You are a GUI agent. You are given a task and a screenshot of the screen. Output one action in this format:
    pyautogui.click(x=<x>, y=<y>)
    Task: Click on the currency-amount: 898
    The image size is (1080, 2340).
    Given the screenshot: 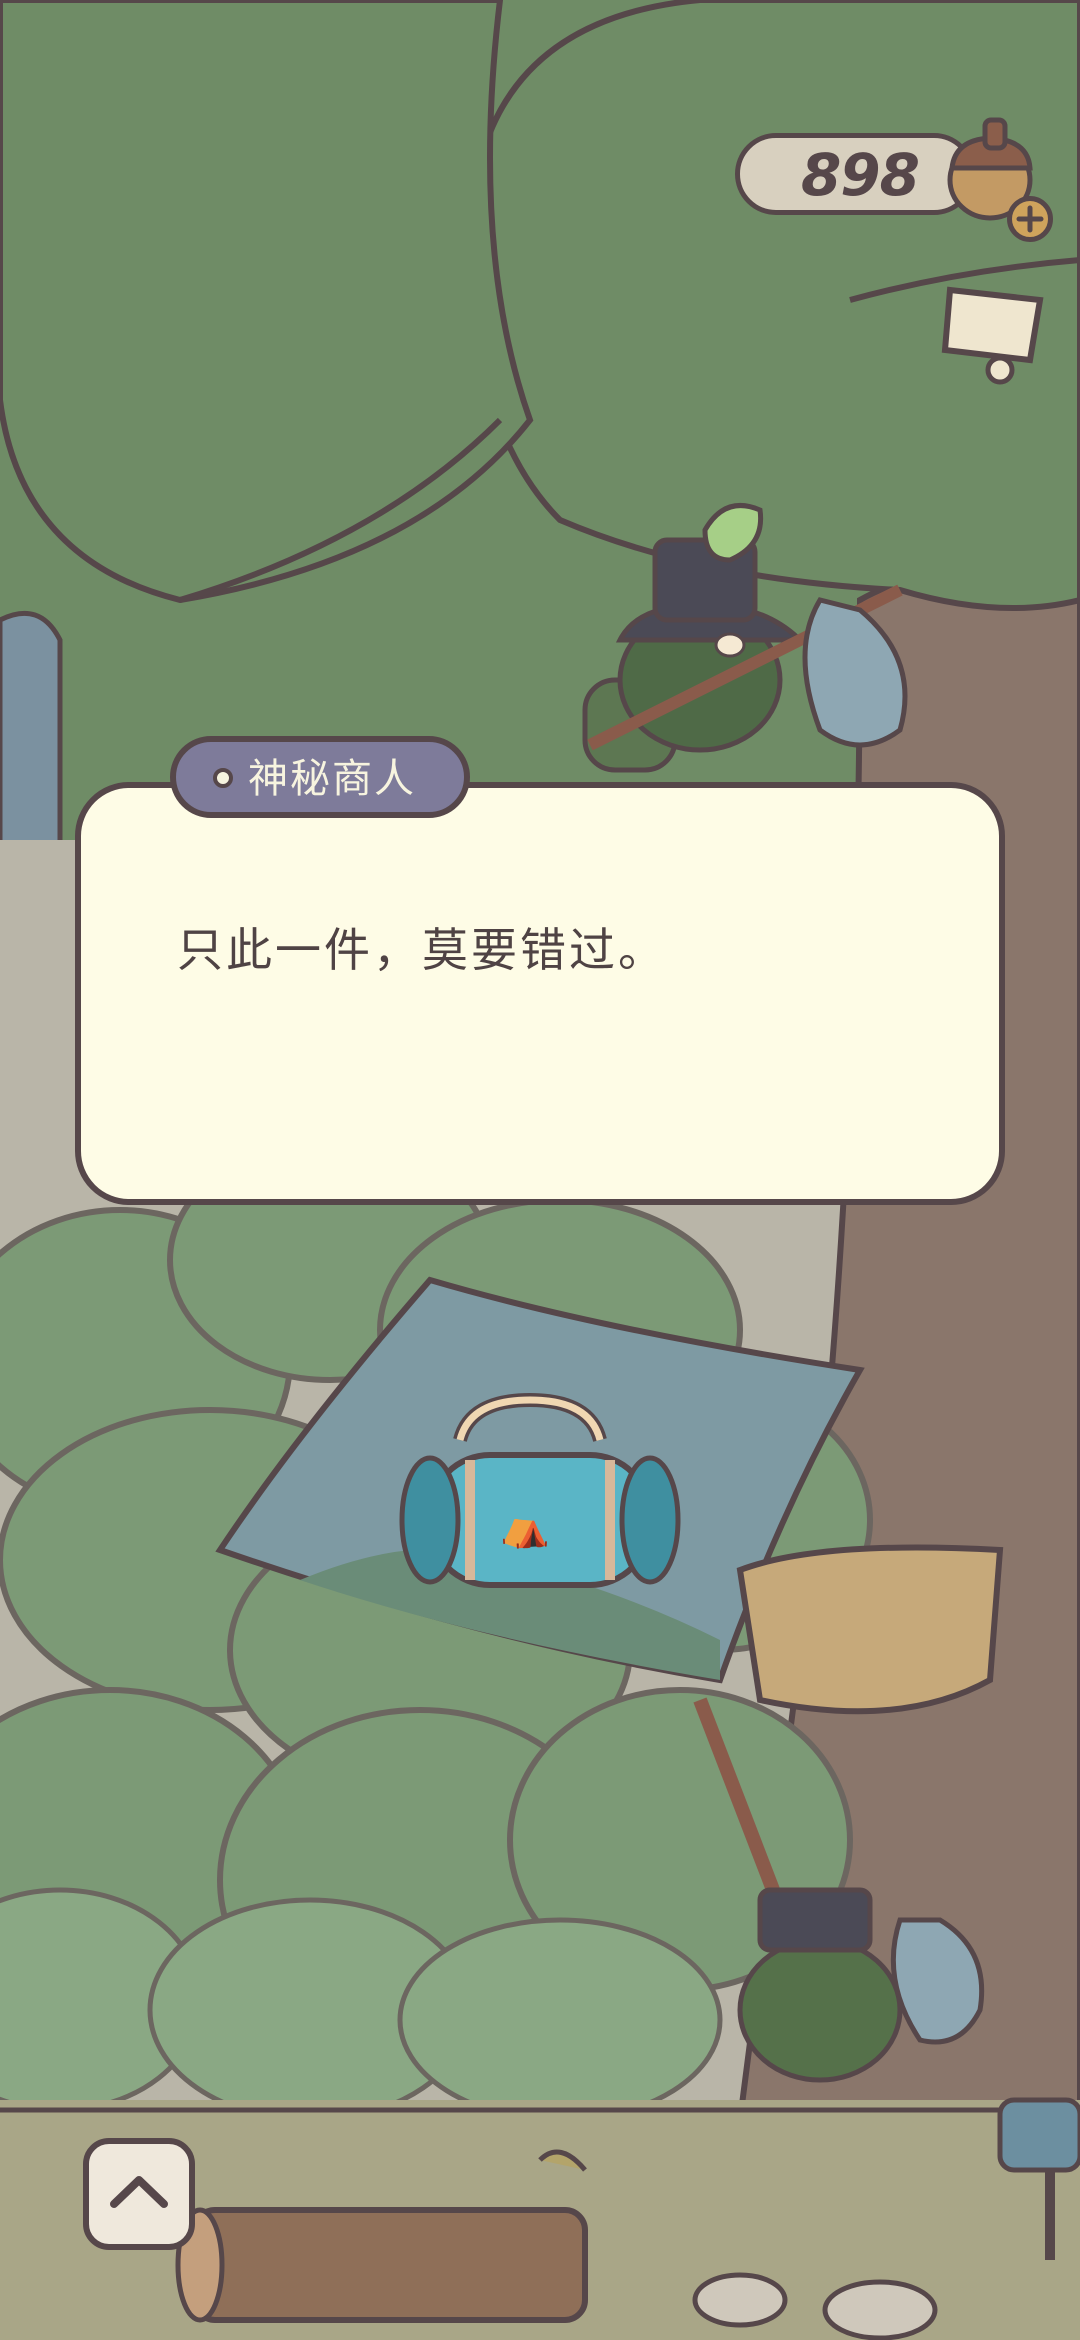 What is the action you would take?
    pyautogui.click(x=860, y=175)
    